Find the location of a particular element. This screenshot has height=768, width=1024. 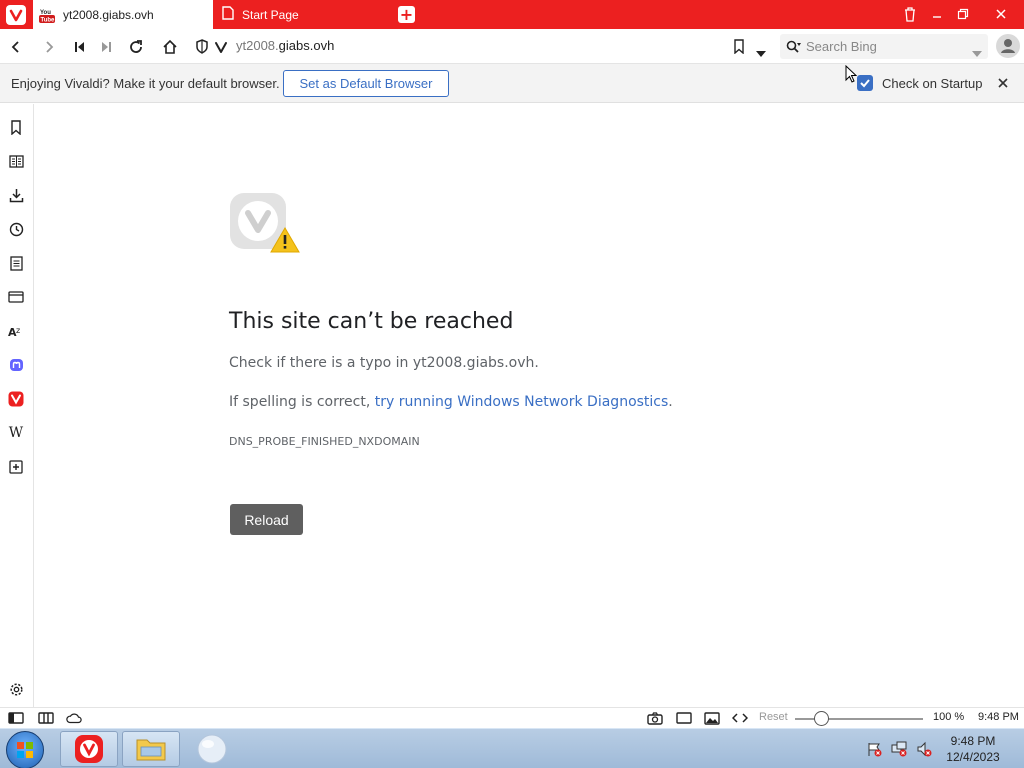

vivaldi-logo-icon is located at coordinates (16, 15).